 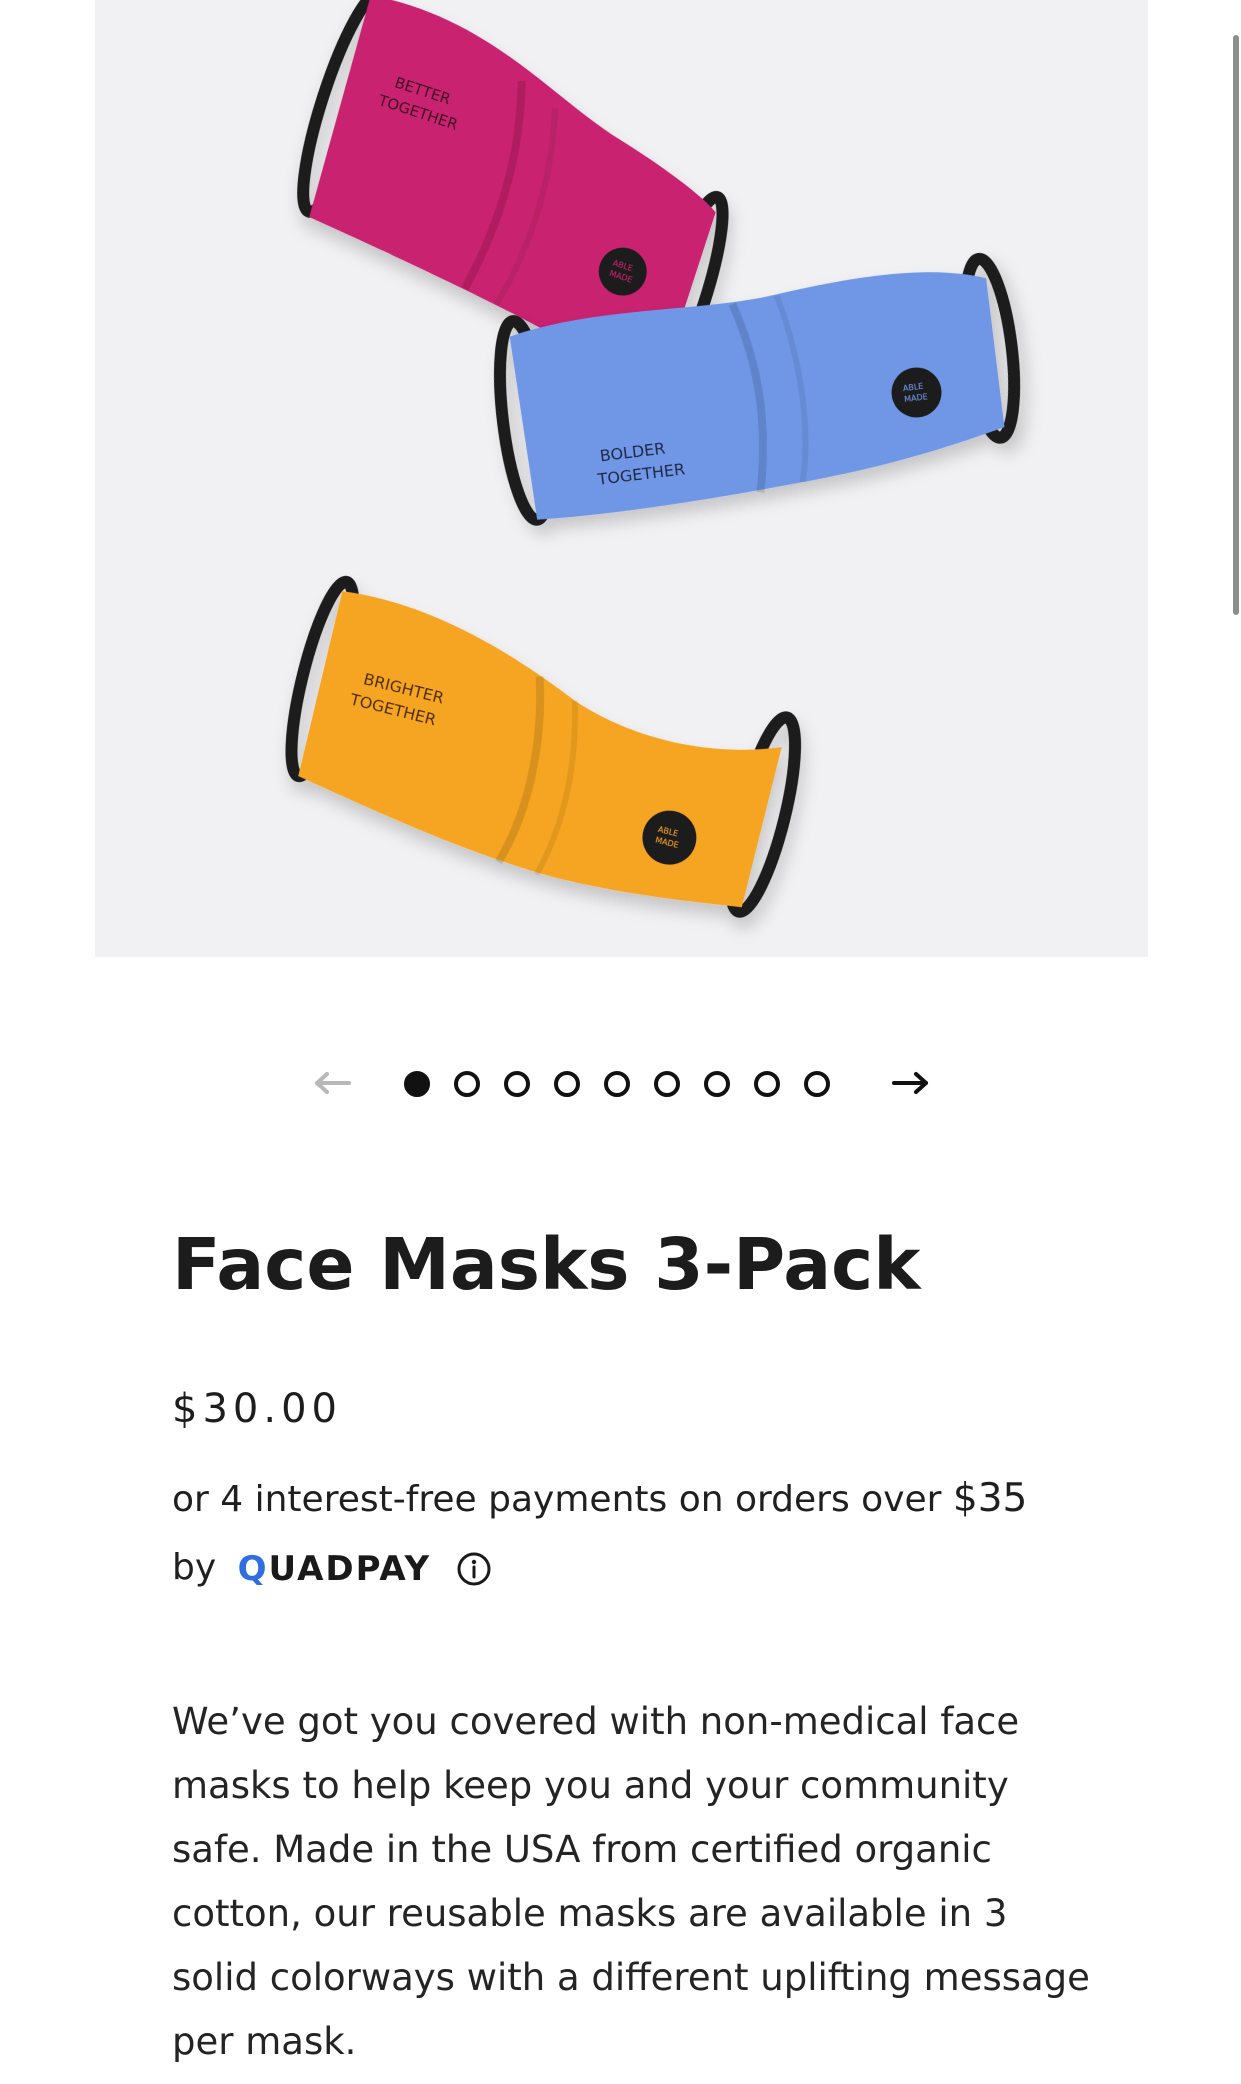 I want to click on carousel-dots, so click(x=617, y=1084).